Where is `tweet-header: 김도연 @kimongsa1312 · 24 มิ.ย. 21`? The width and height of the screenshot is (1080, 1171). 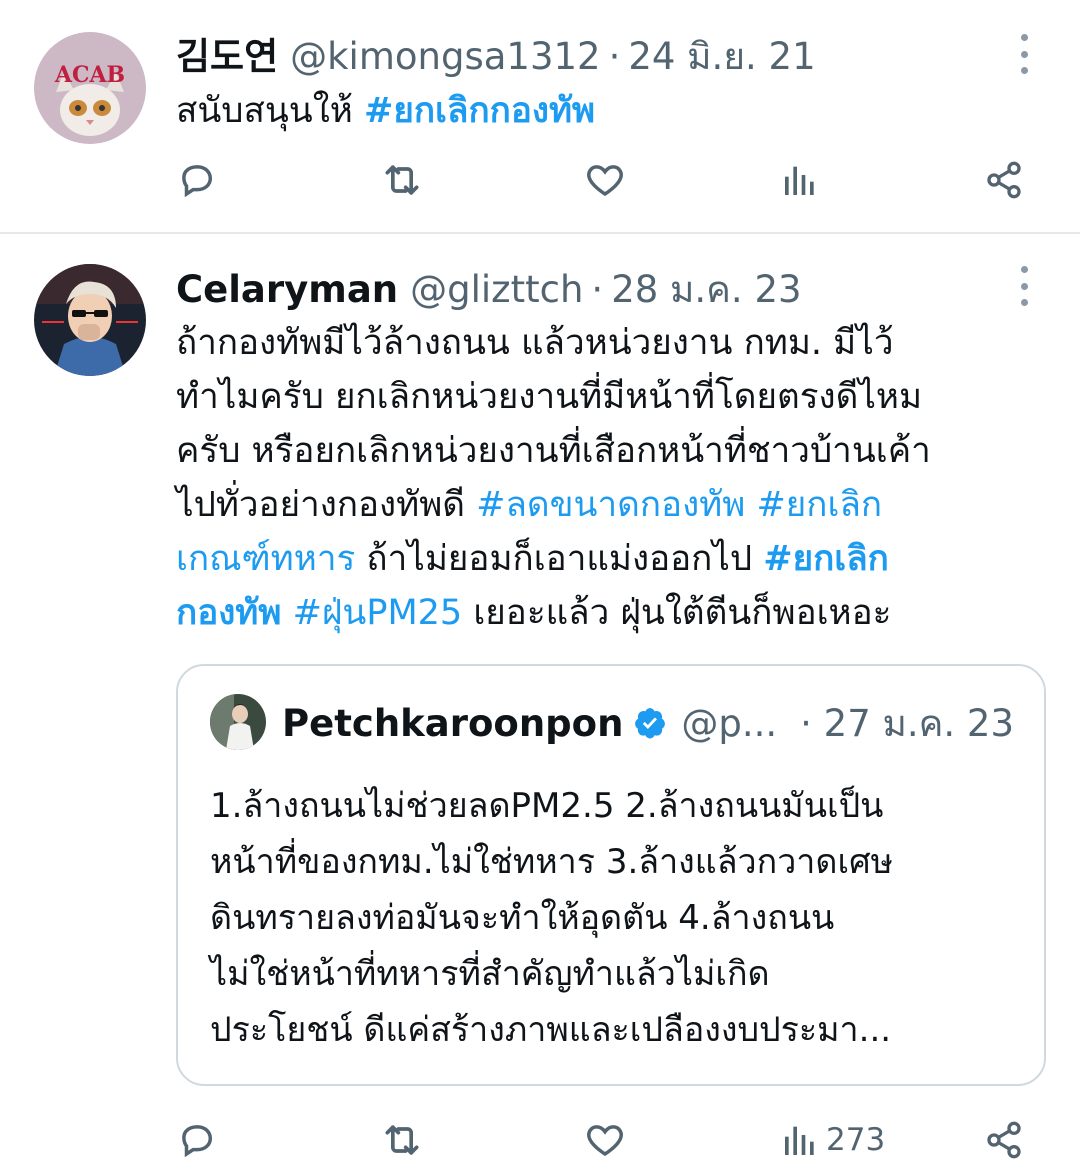 tweet-header: 김도연 @kimongsa1312 · 24 มิ.ย. 21 is located at coordinates (588, 52).